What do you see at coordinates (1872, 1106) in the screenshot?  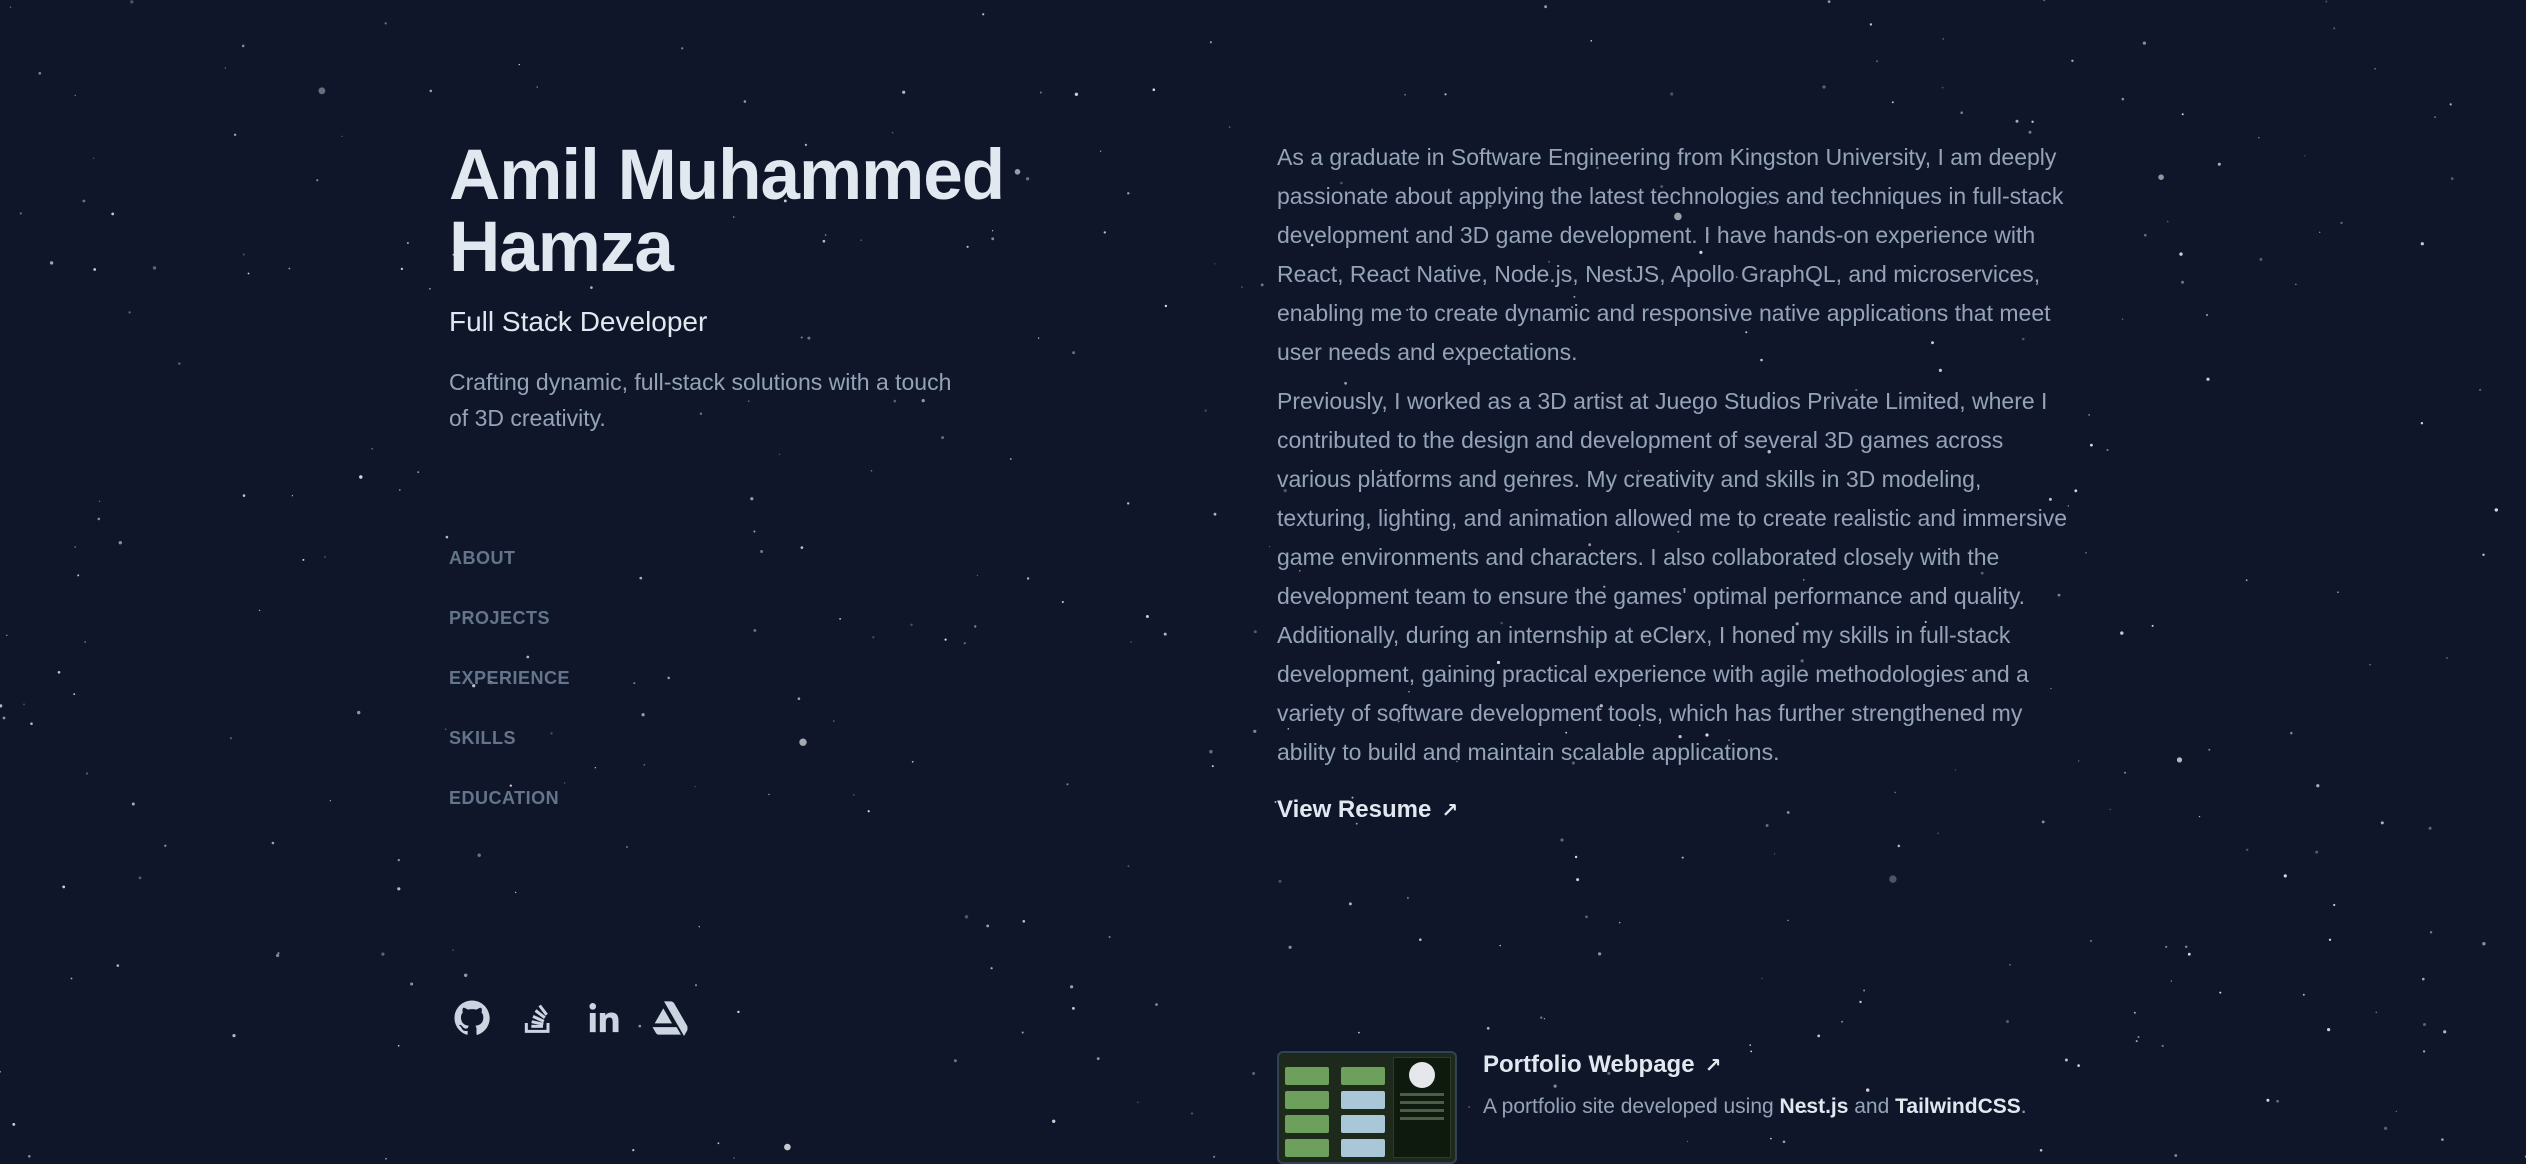 I see `project-desc-mid: and` at bounding box center [1872, 1106].